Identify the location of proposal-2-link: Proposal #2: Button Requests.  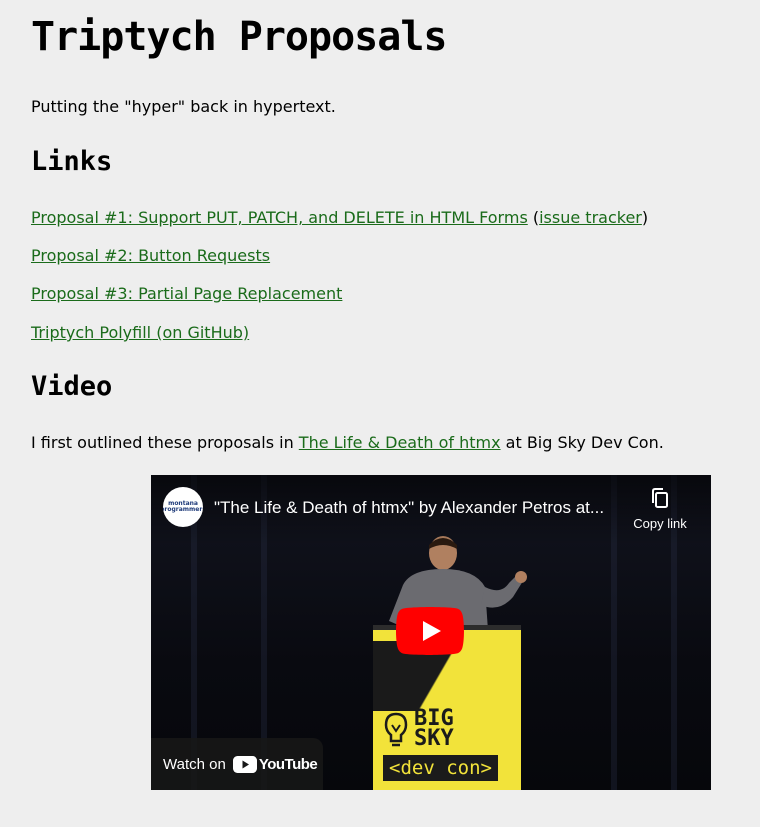
(150, 255).